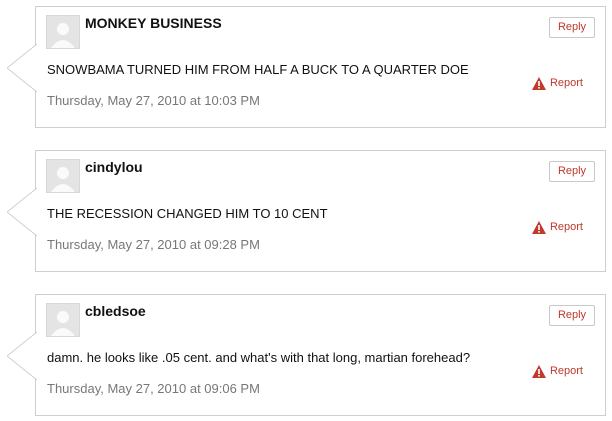  Describe the element at coordinates (187, 213) in the screenshot. I see `comment-text: THE RECESSION CHANGED HIM TO 10 CENT` at that location.